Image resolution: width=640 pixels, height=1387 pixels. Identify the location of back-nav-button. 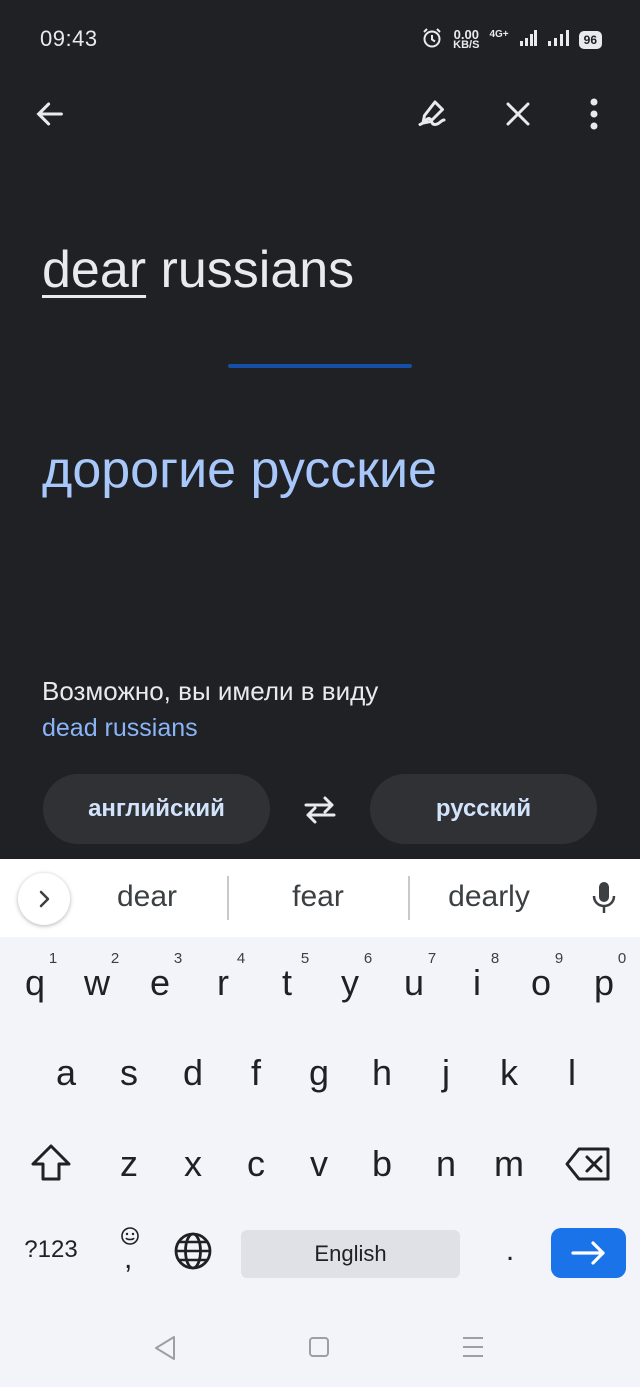
(167, 1349).